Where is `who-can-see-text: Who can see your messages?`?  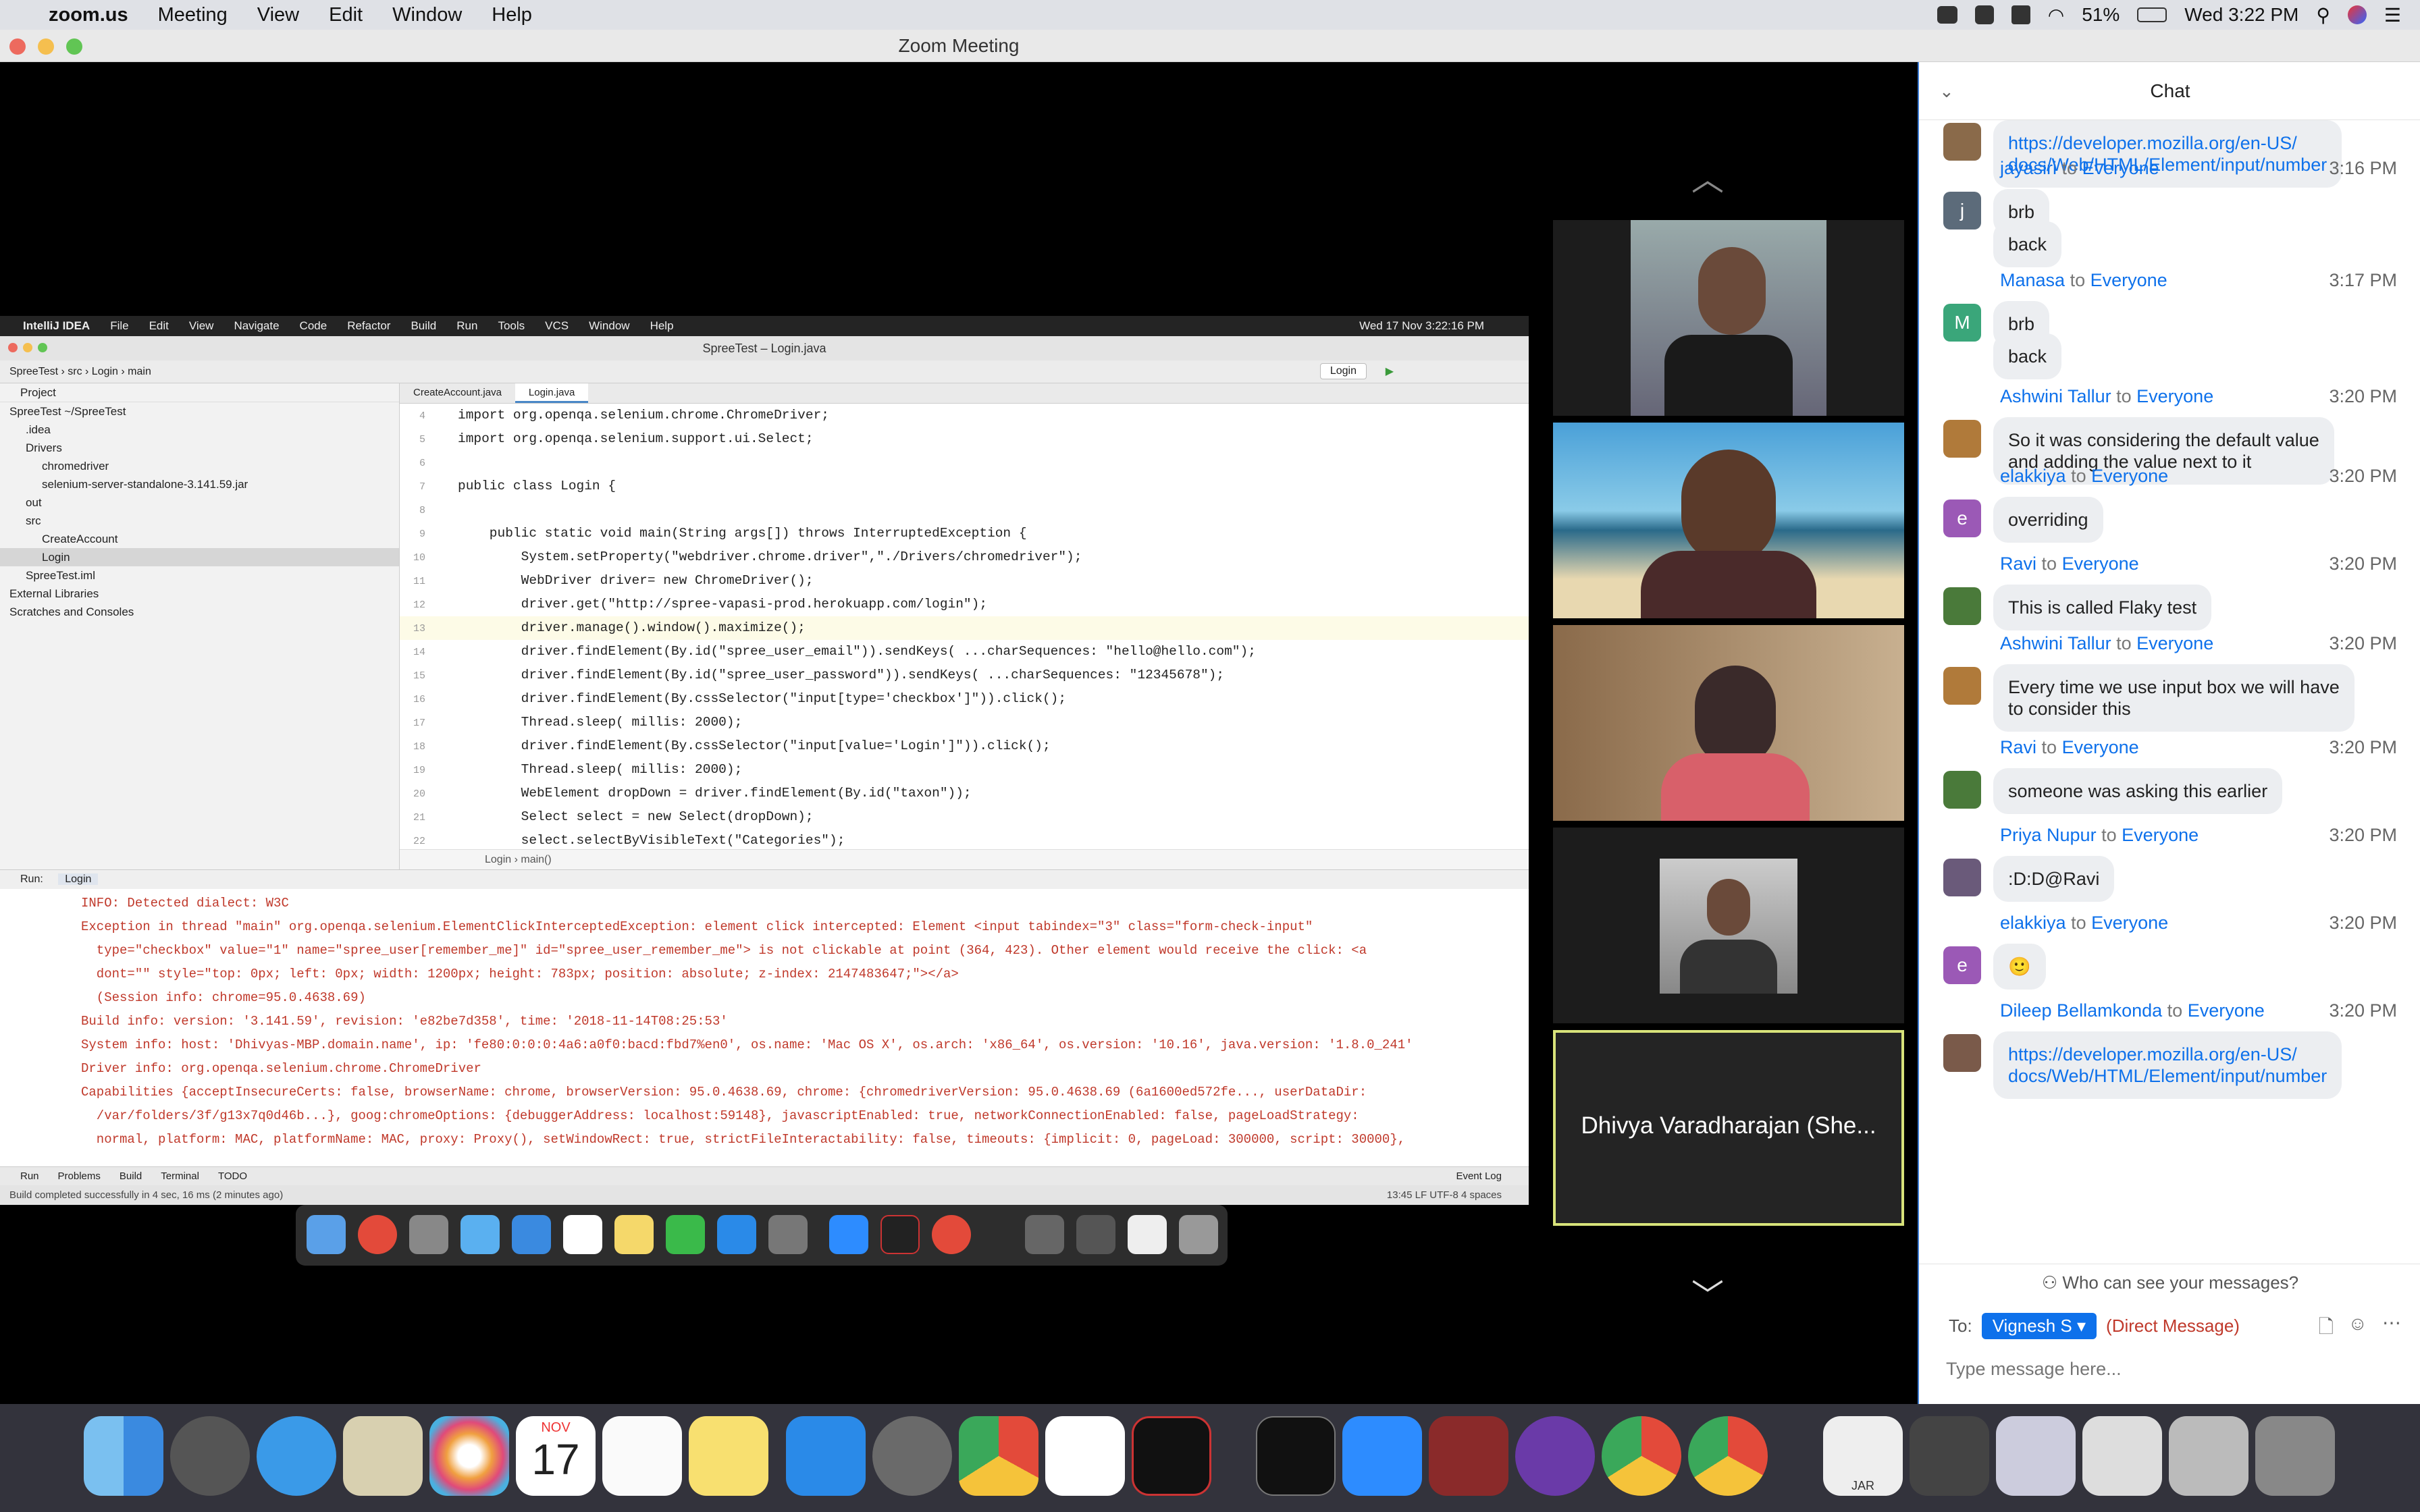 who-can-see-text: Who can see your messages? is located at coordinates (2180, 1282).